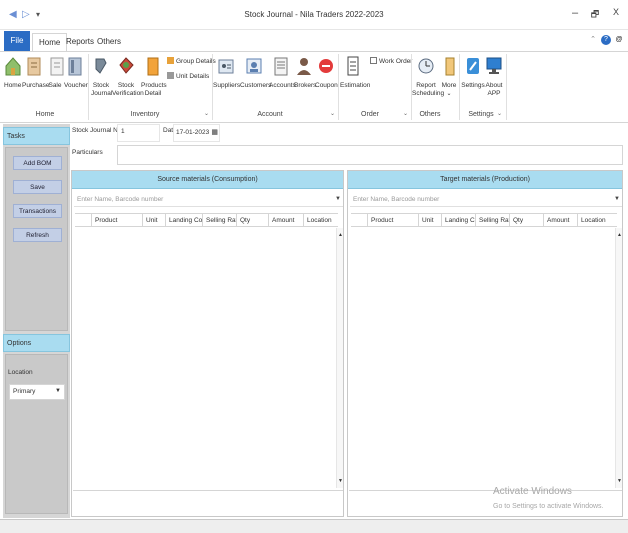  Describe the element at coordinates (36, 343) in the screenshot. I see `options-panel-header: Options` at that location.